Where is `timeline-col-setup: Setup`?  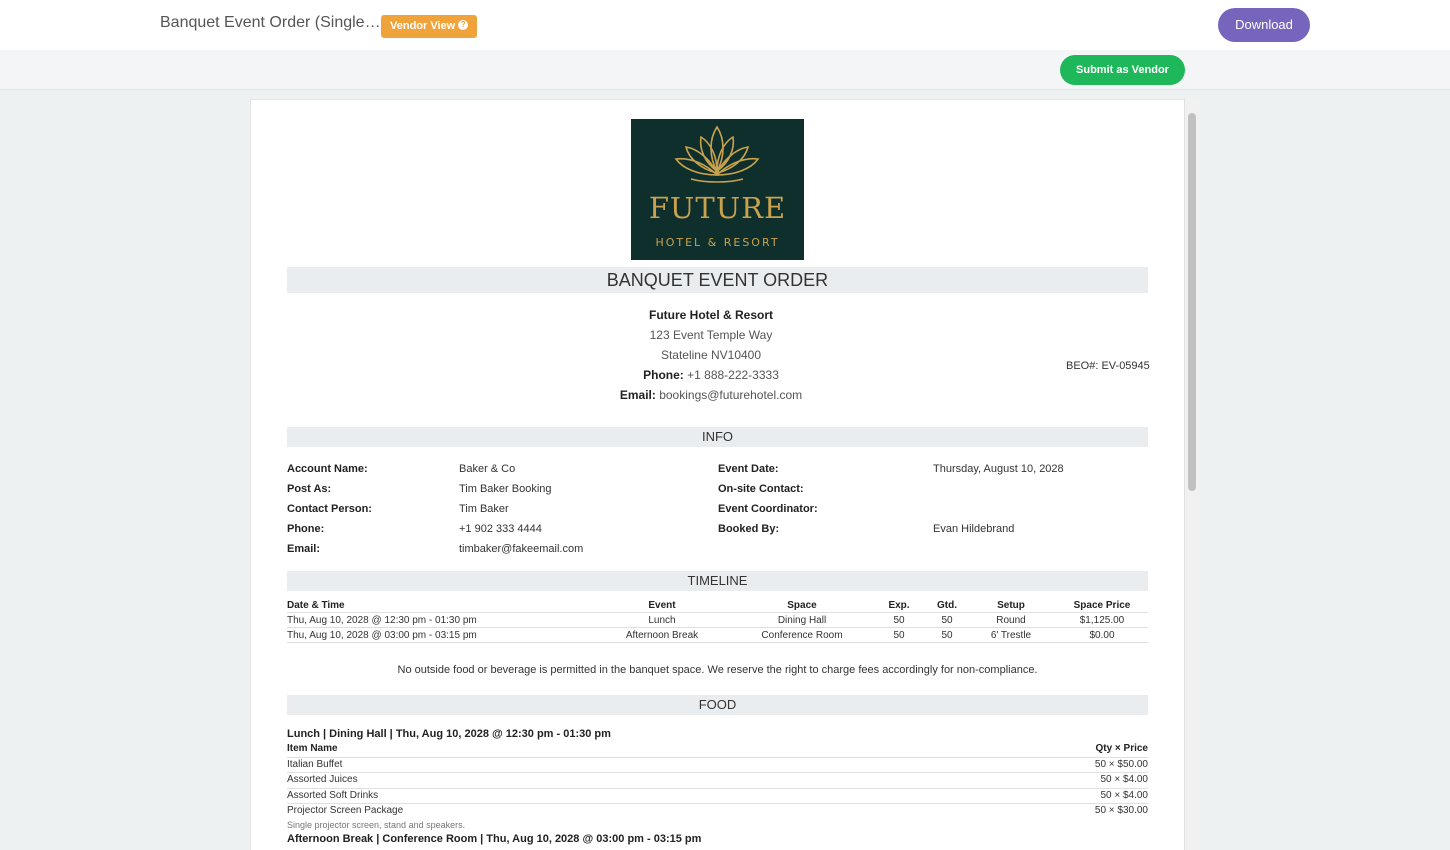
timeline-col-setup: Setup is located at coordinates (1011, 605).